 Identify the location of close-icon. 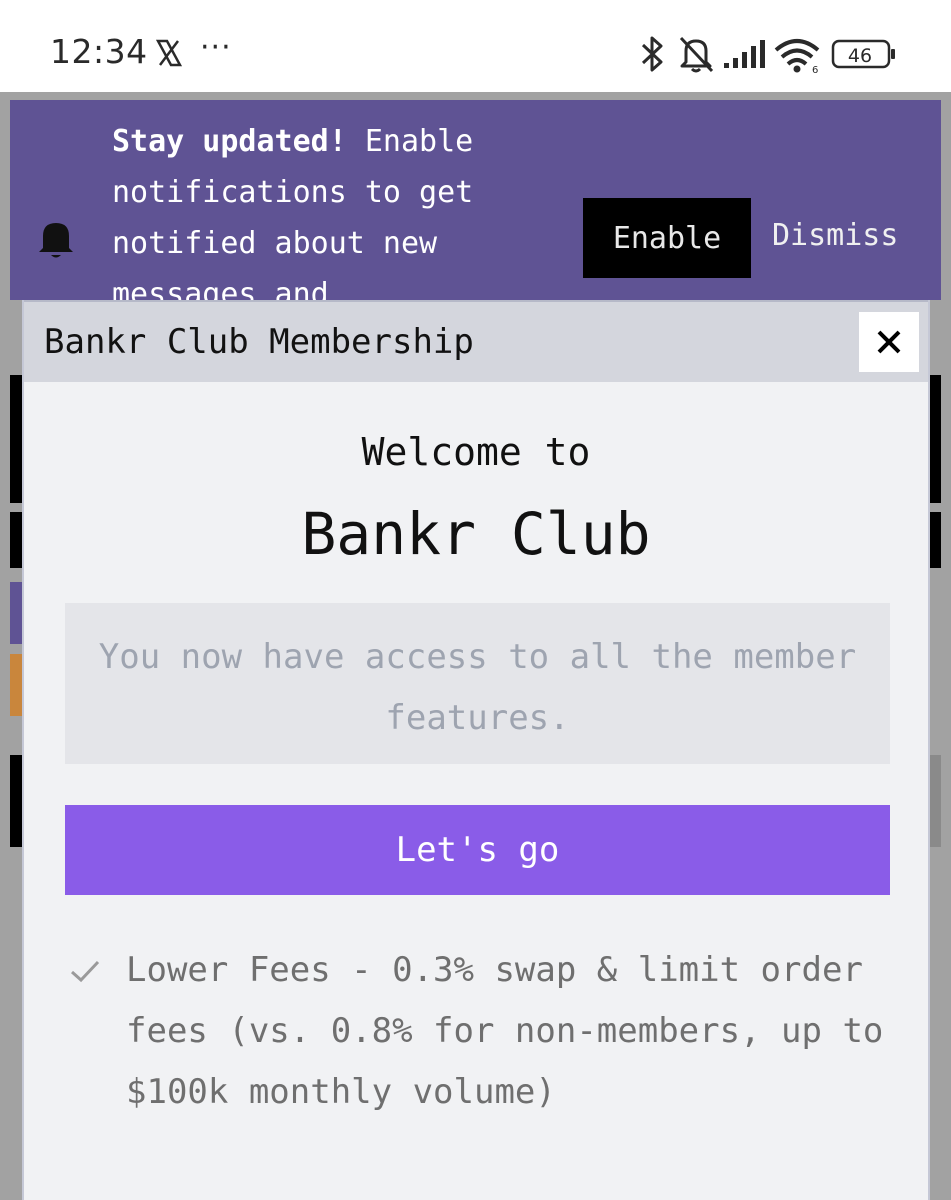
(889, 342).